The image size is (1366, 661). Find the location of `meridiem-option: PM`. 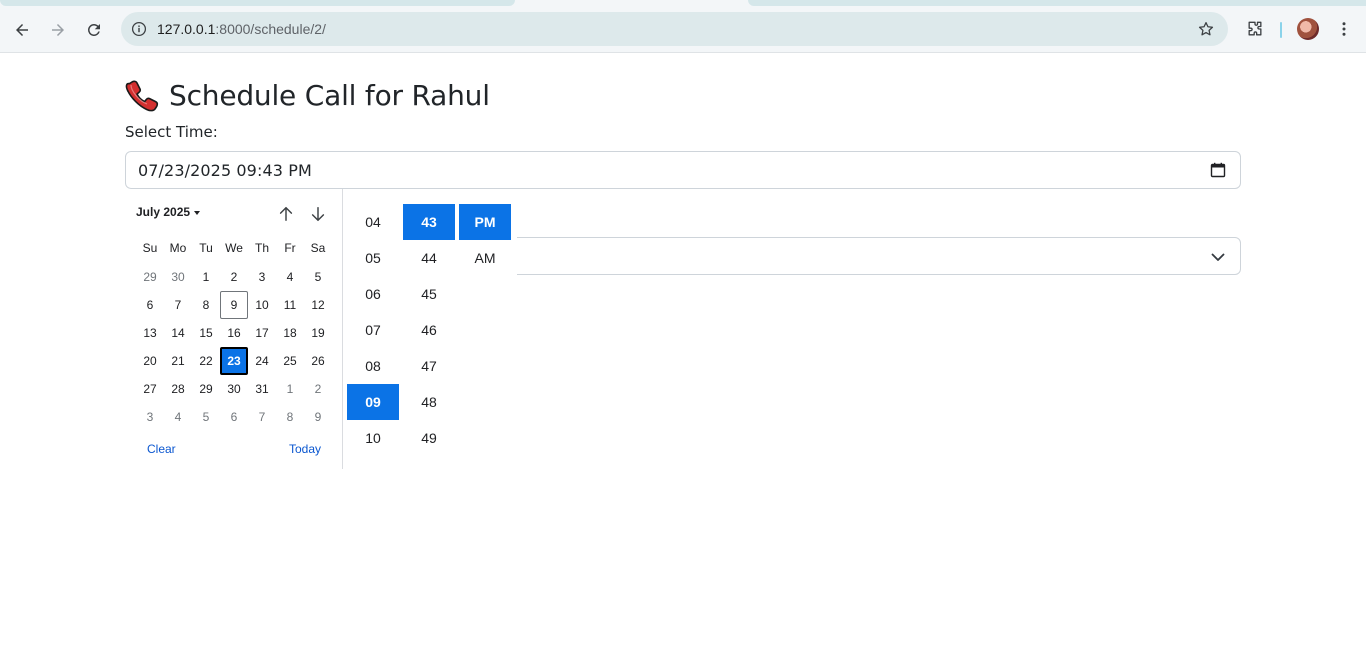

meridiem-option: PM is located at coordinates (485, 222).